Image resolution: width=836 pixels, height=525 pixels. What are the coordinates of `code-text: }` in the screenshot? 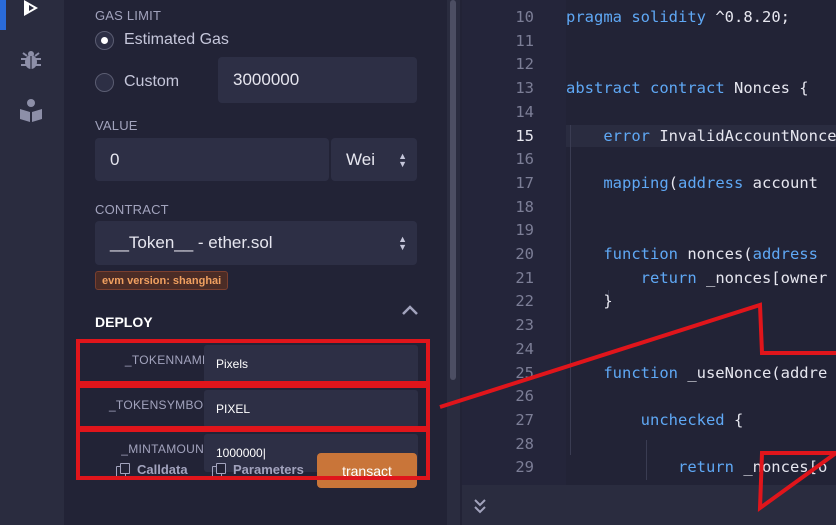 It's located at (589, 301).